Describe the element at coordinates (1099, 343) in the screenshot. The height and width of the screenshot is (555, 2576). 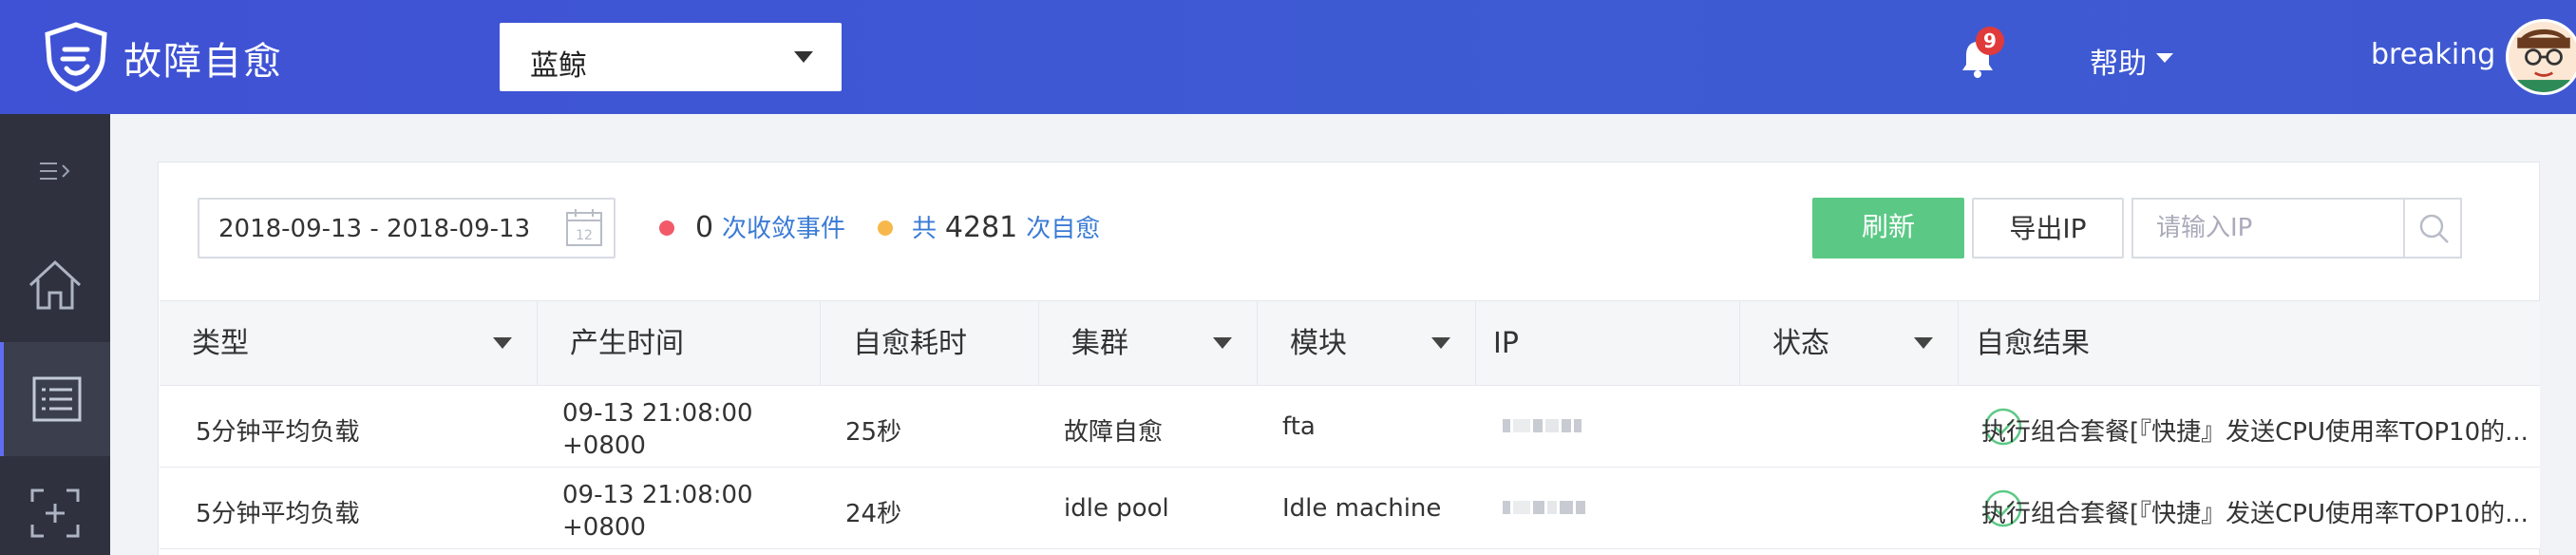
I see `col-cluster-label: 集群` at that location.